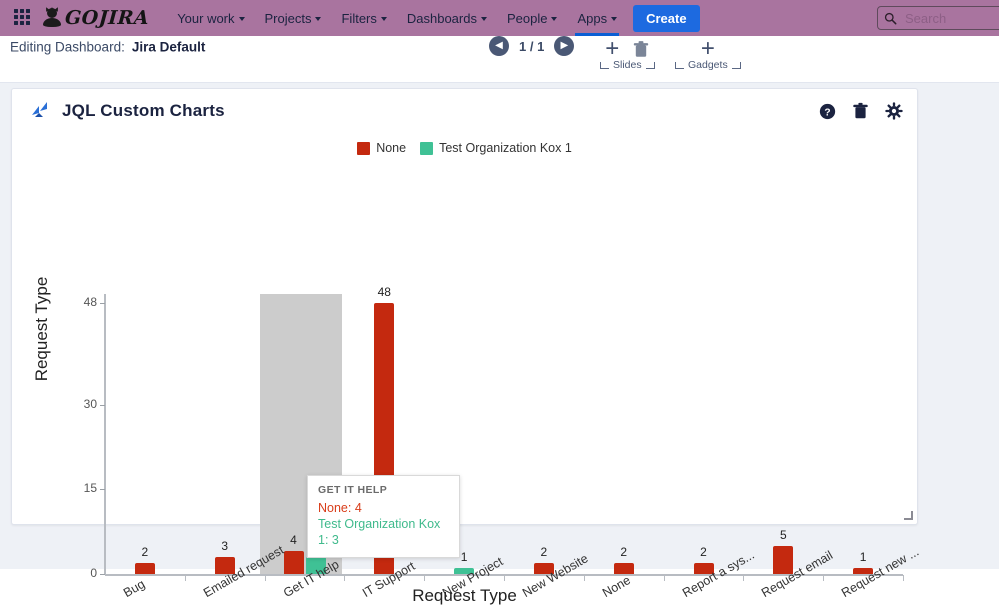 The width and height of the screenshot is (999, 606). I want to click on gear-icon, so click(894, 111).